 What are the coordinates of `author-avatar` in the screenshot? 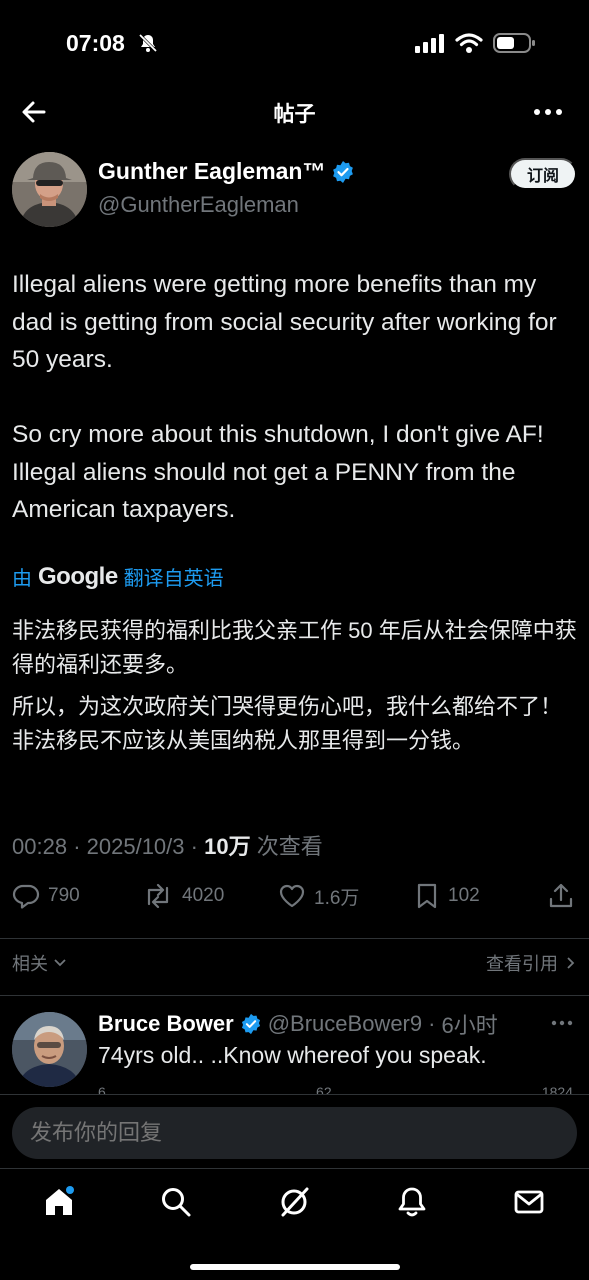 It's located at (49, 189).